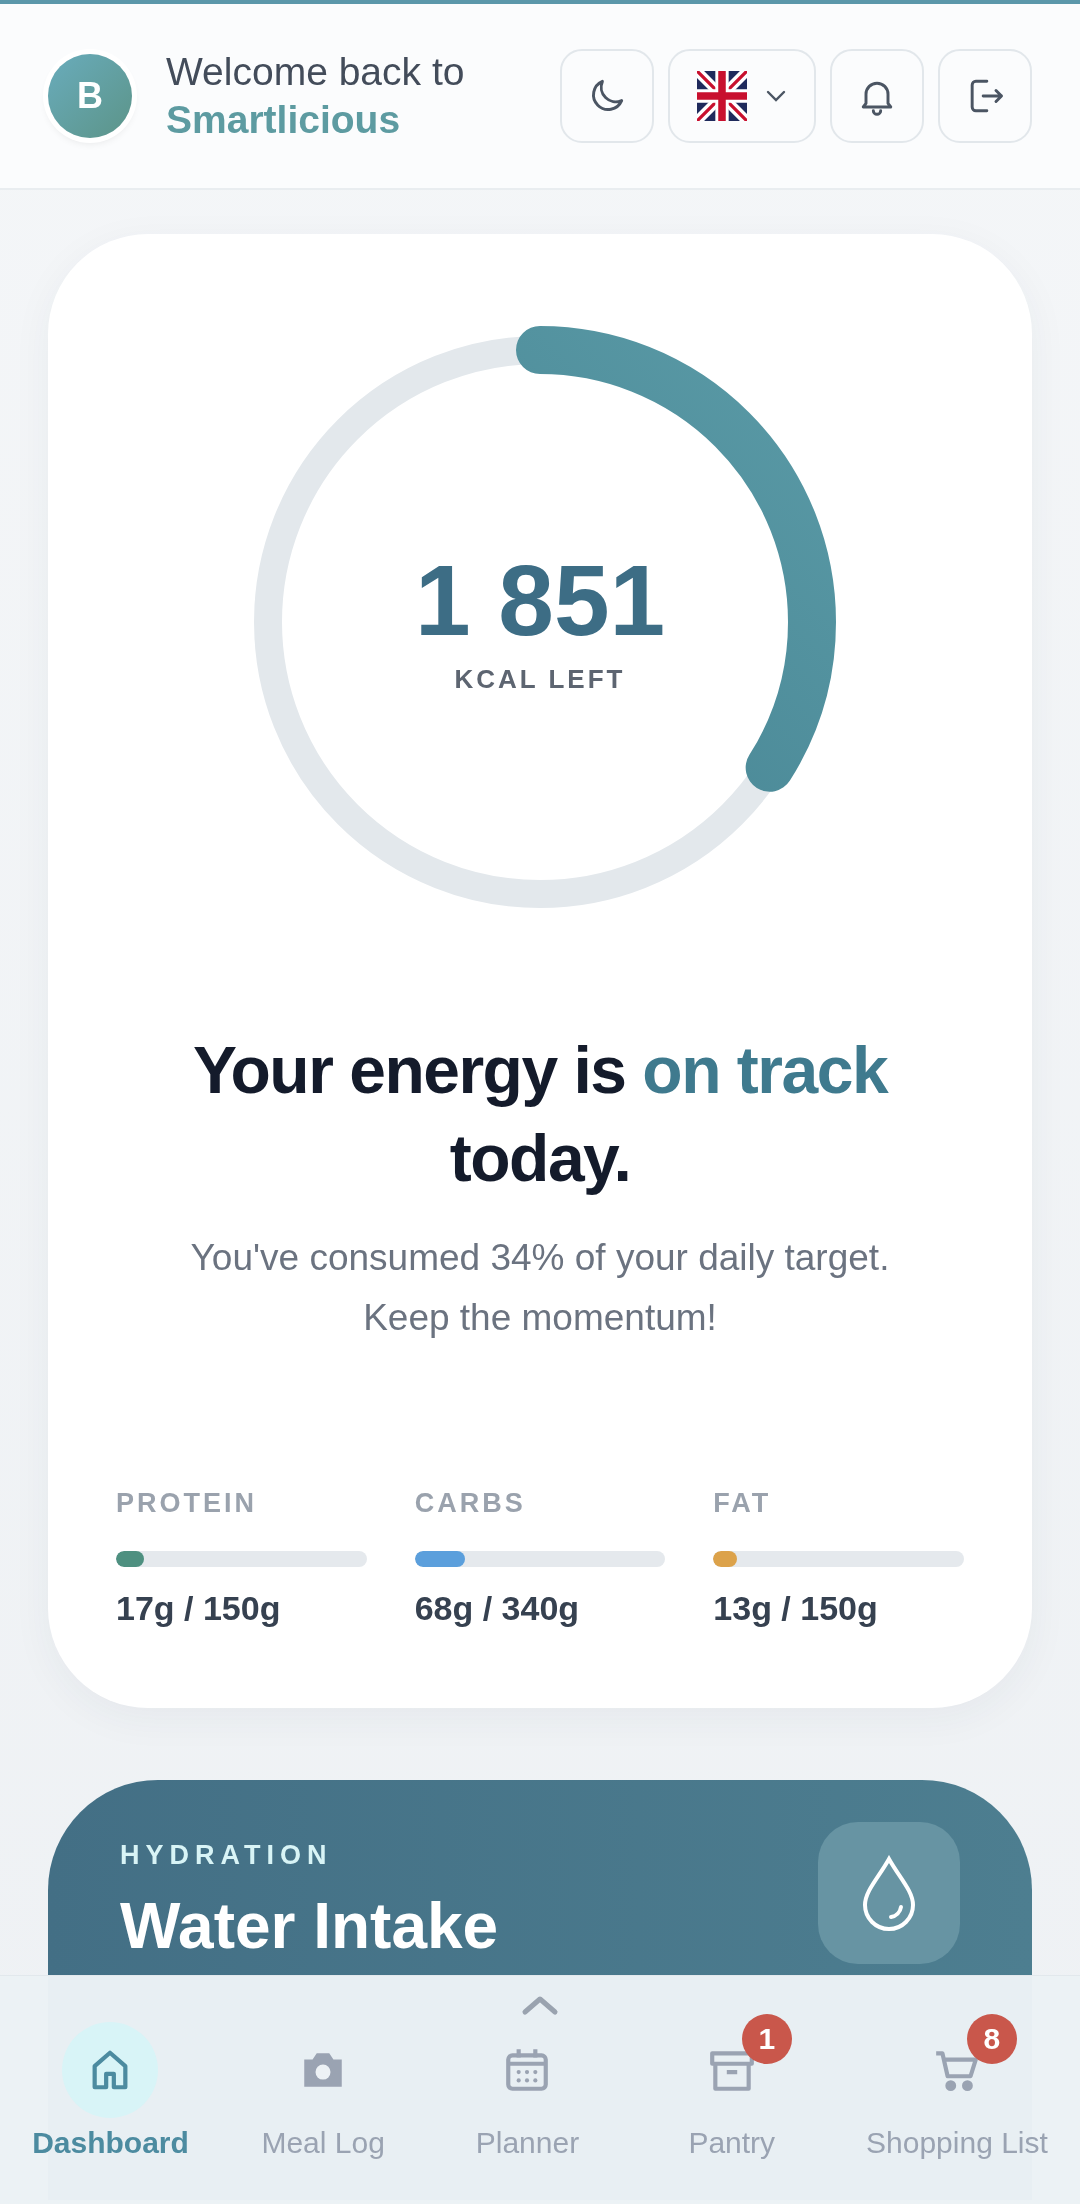 Image resolution: width=1080 pixels, height=2204 pixels. Describe the element at coordinates (766, 2039) in the screenshot. I see `count-badge: 1` at that location.